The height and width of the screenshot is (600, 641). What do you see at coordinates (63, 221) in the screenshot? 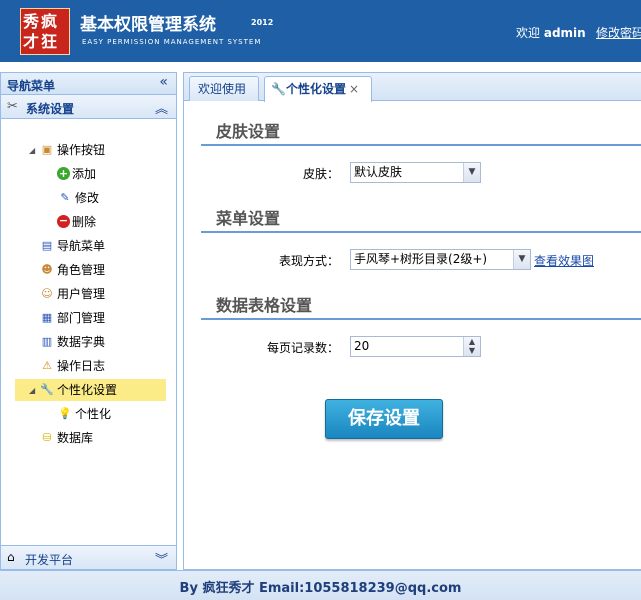
I see `delete-icon: −` at bounding box center [63, 221].